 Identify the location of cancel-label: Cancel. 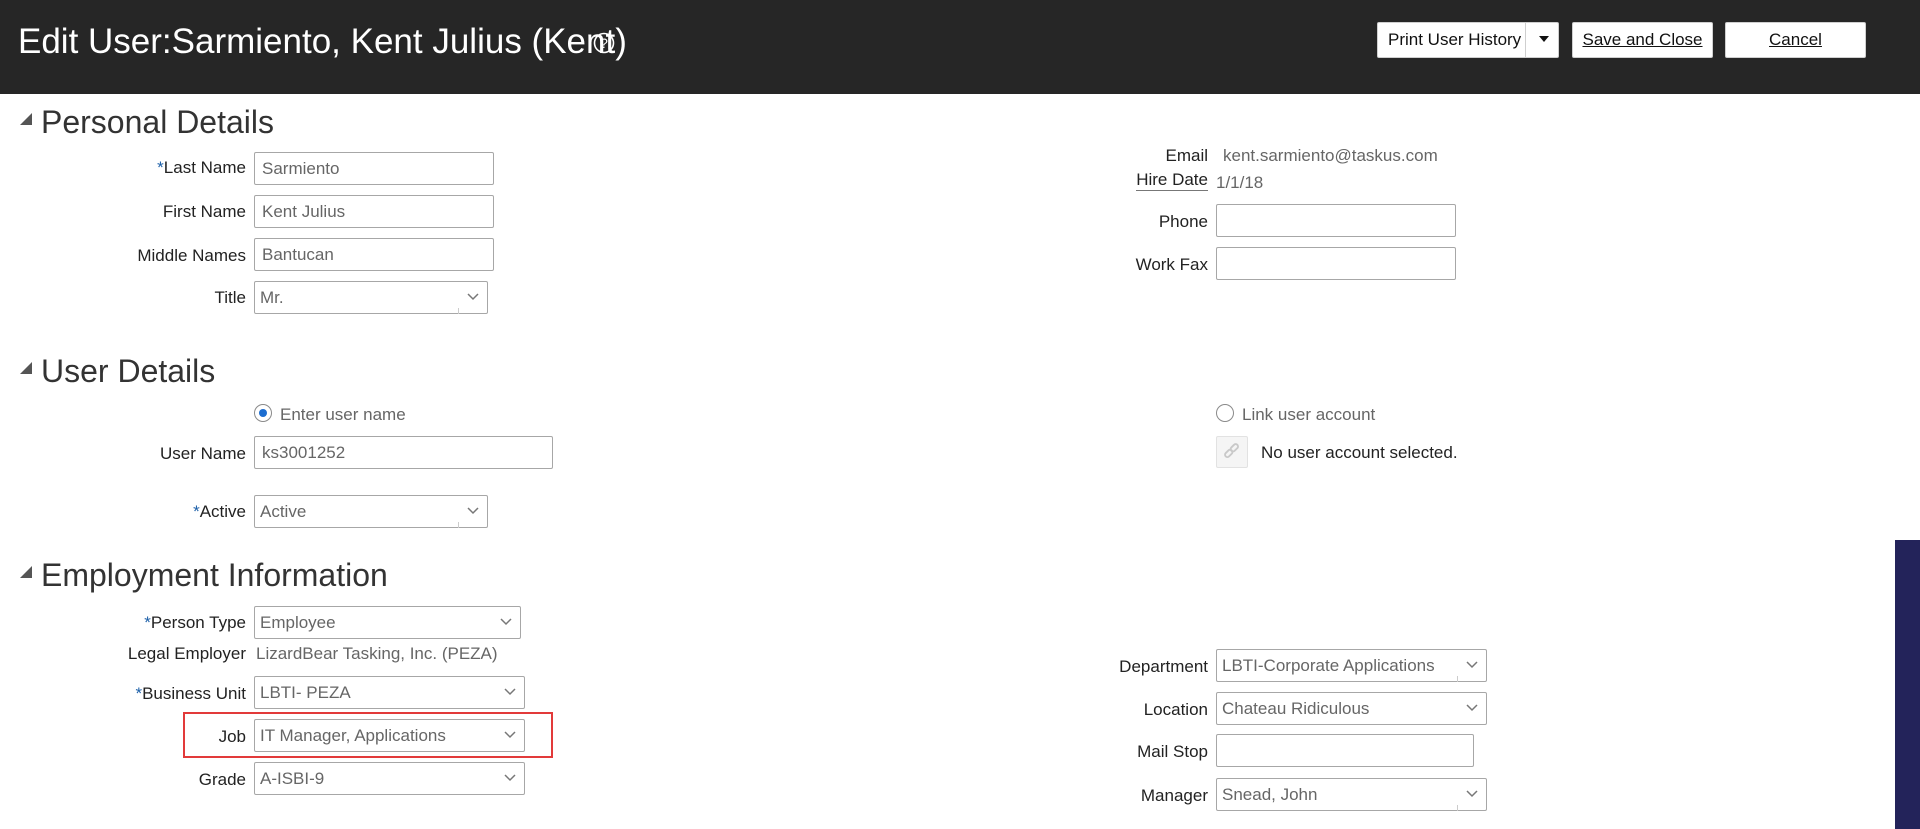
(1795, 39).